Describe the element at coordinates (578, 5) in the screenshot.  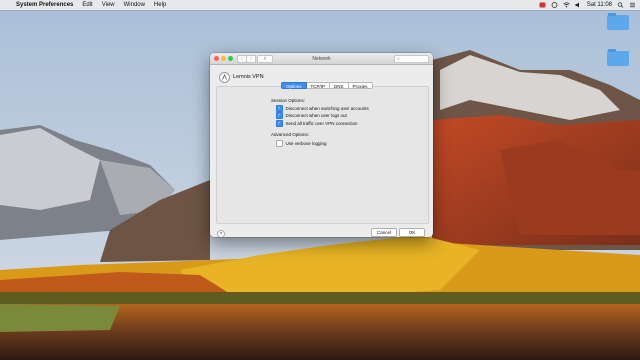
I see `volume-icon` at that location.